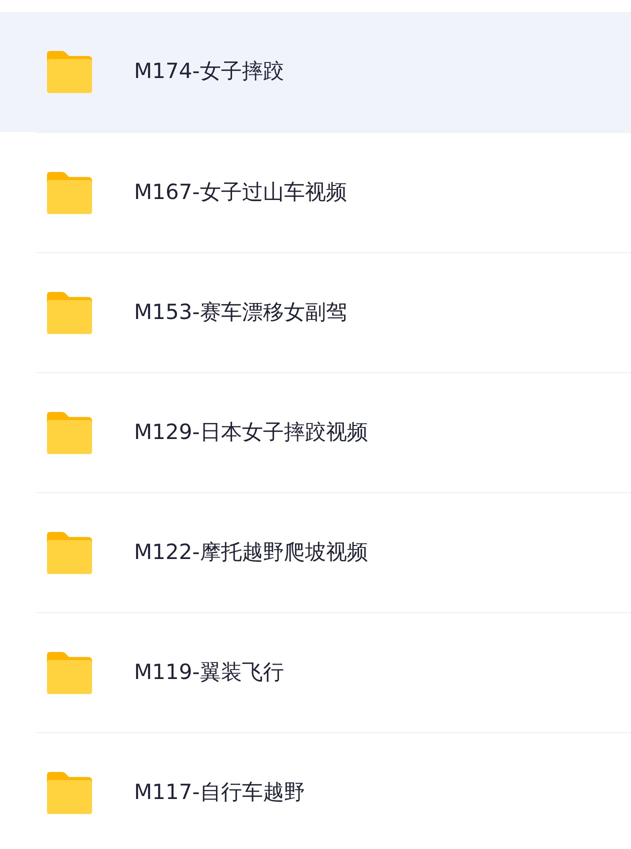  What do you see at coordinates (251, 432) in the screenshot?
I see `folder-name: M129-日本女子摔跤视频` at bounding box center [251, 432].